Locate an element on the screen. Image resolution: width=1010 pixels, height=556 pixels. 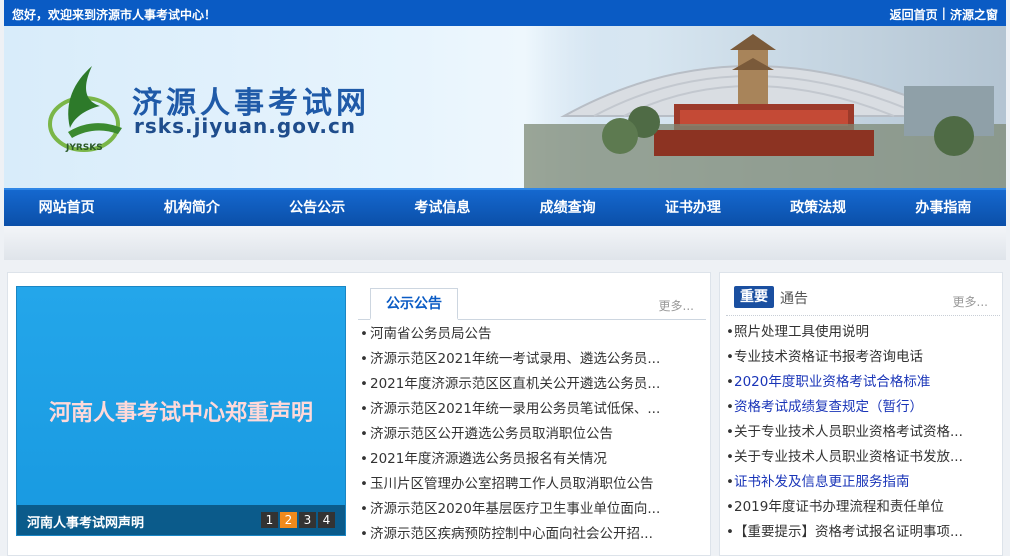
important-title: 通告 is located at coordinates (794, 299).